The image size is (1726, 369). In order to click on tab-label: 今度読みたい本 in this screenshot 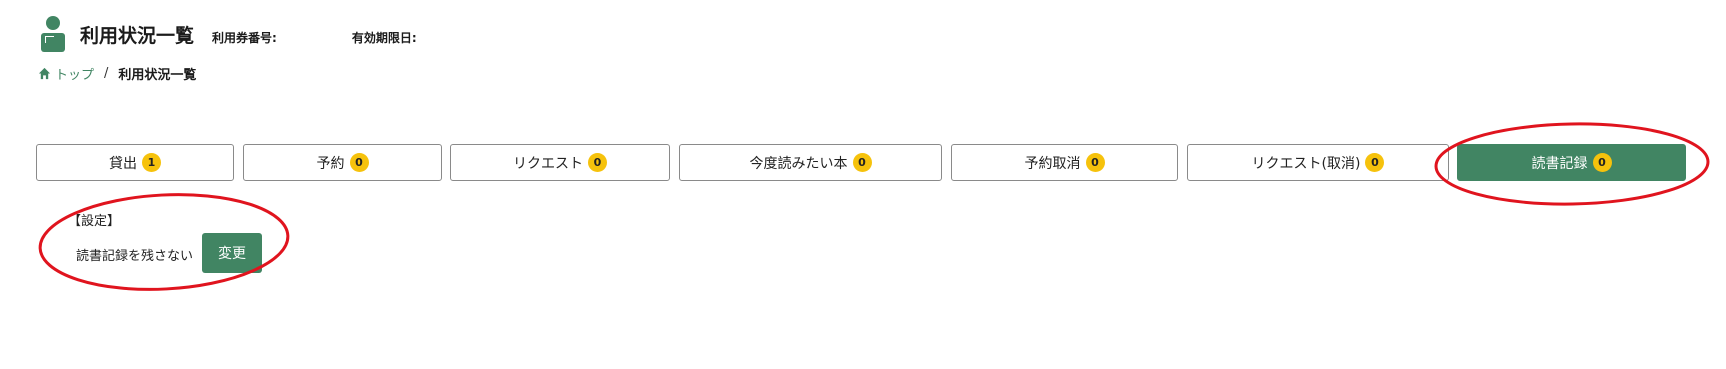, I will do `click(798, 163)`.